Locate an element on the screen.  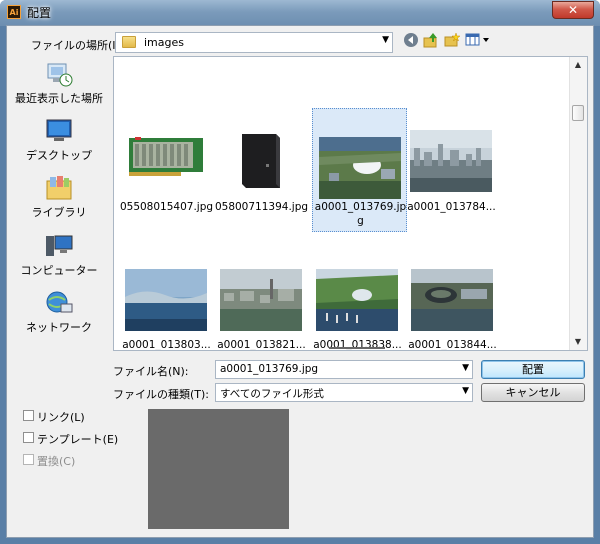
look-in-value: images is located at coordinates (164, 42).